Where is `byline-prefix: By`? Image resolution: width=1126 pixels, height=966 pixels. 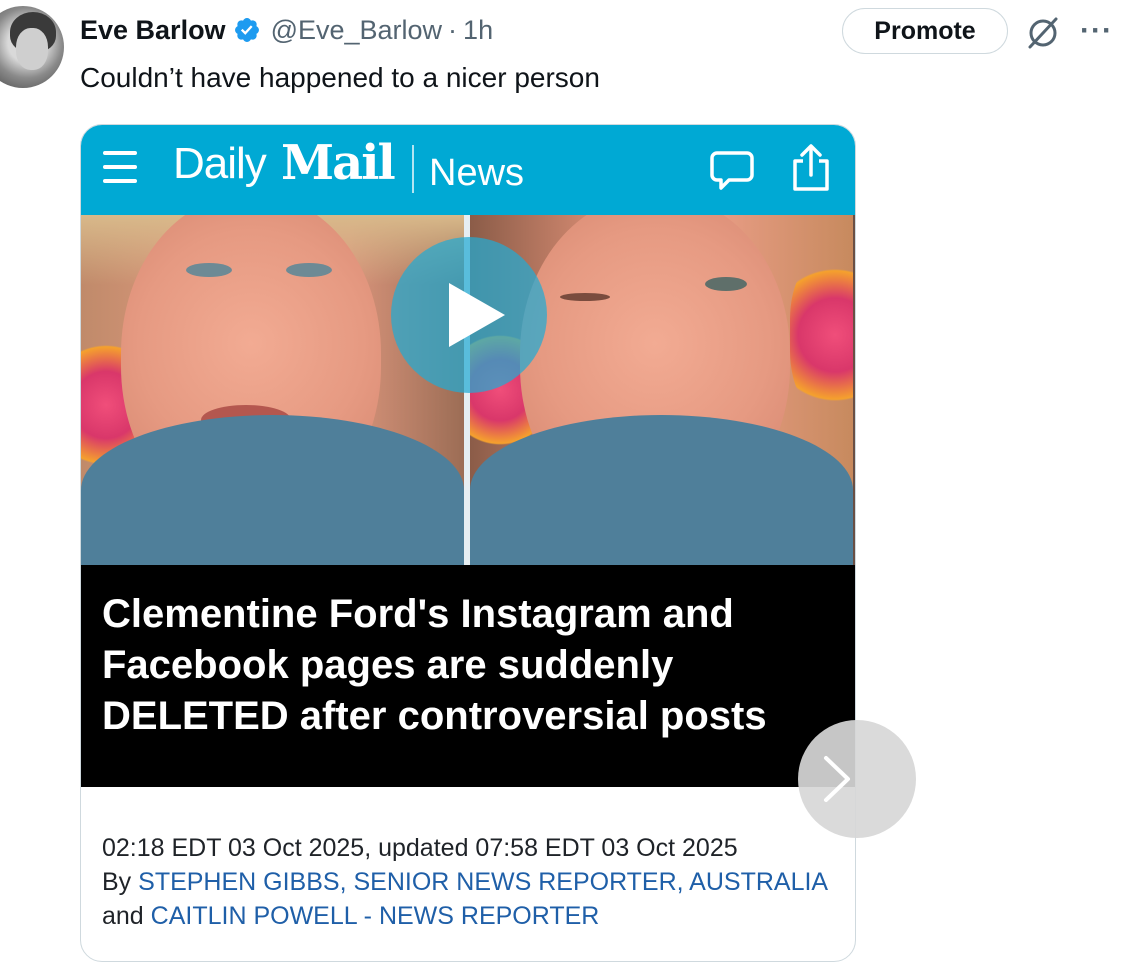 byline-prefix: By is located at coordinates (117, 882).